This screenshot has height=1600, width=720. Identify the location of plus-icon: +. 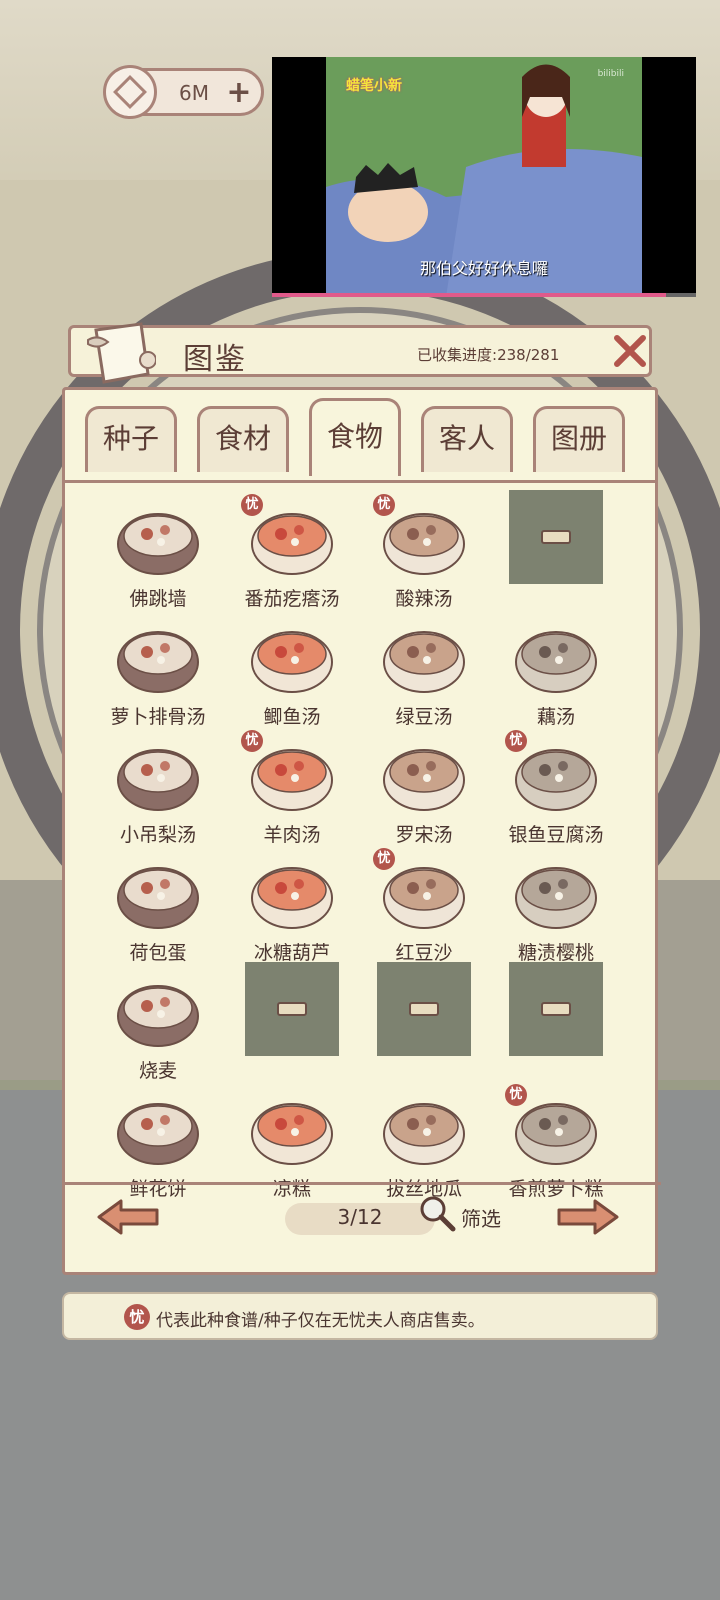
(239, 93).